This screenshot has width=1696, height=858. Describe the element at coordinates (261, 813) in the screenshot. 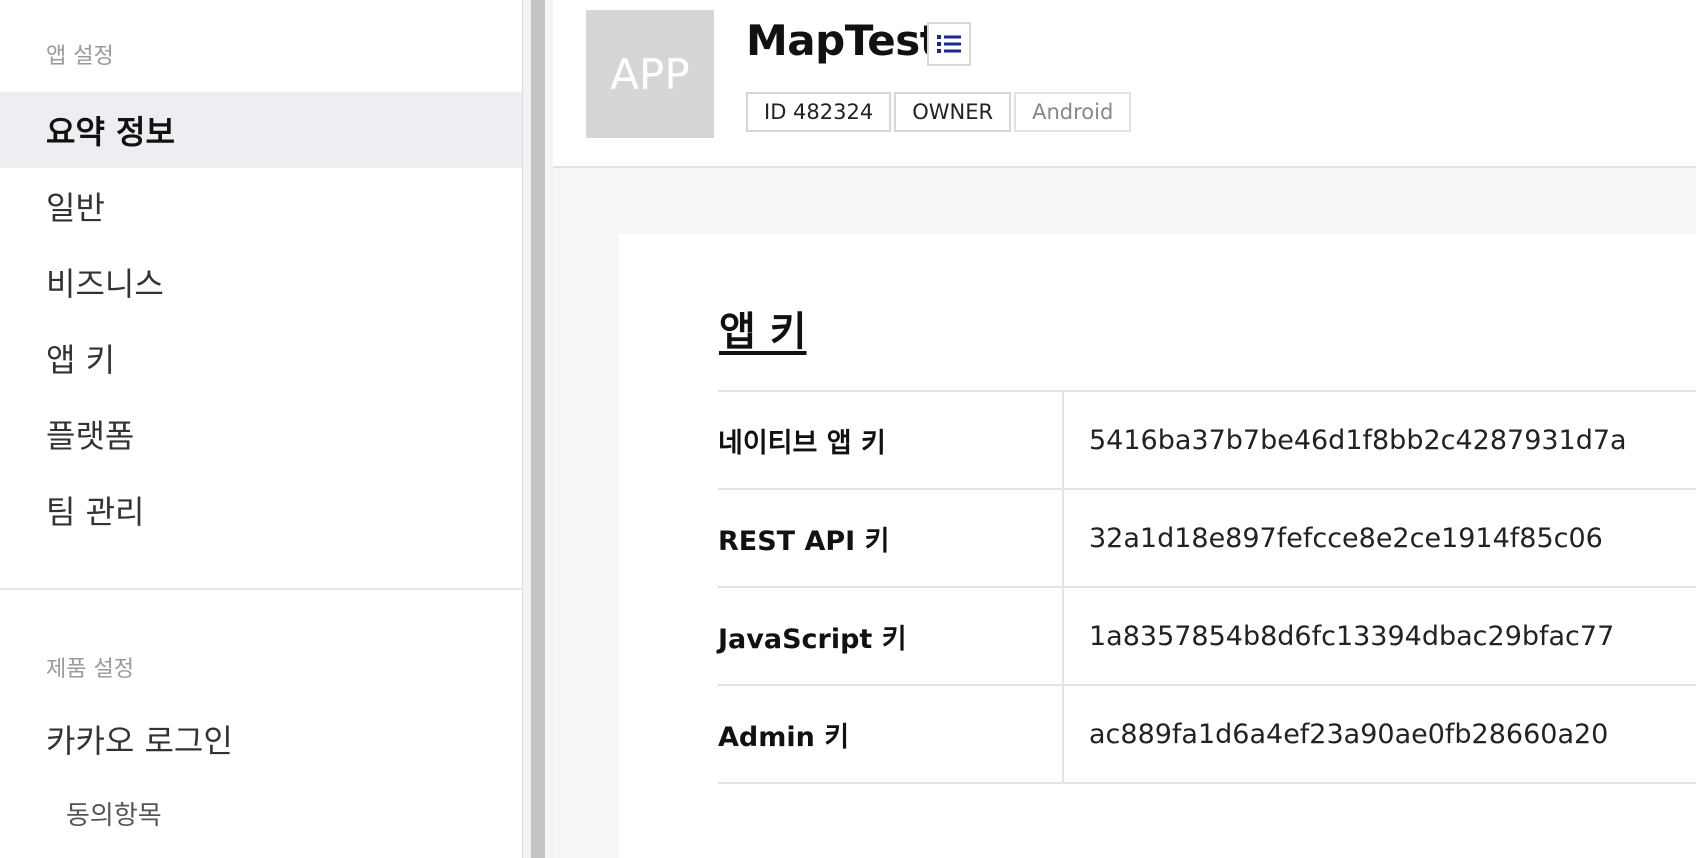

I see `sidebar-subitem-consent: 동의항목` at that location.